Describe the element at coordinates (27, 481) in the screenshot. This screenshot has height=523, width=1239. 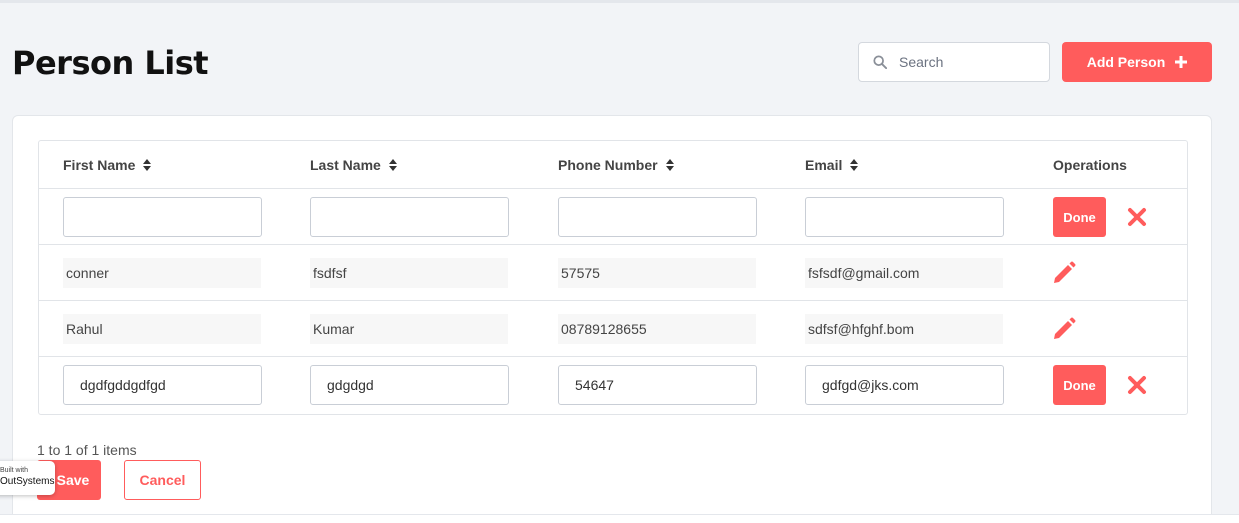
I see `badge-brand-text: OutSystems` at that location.